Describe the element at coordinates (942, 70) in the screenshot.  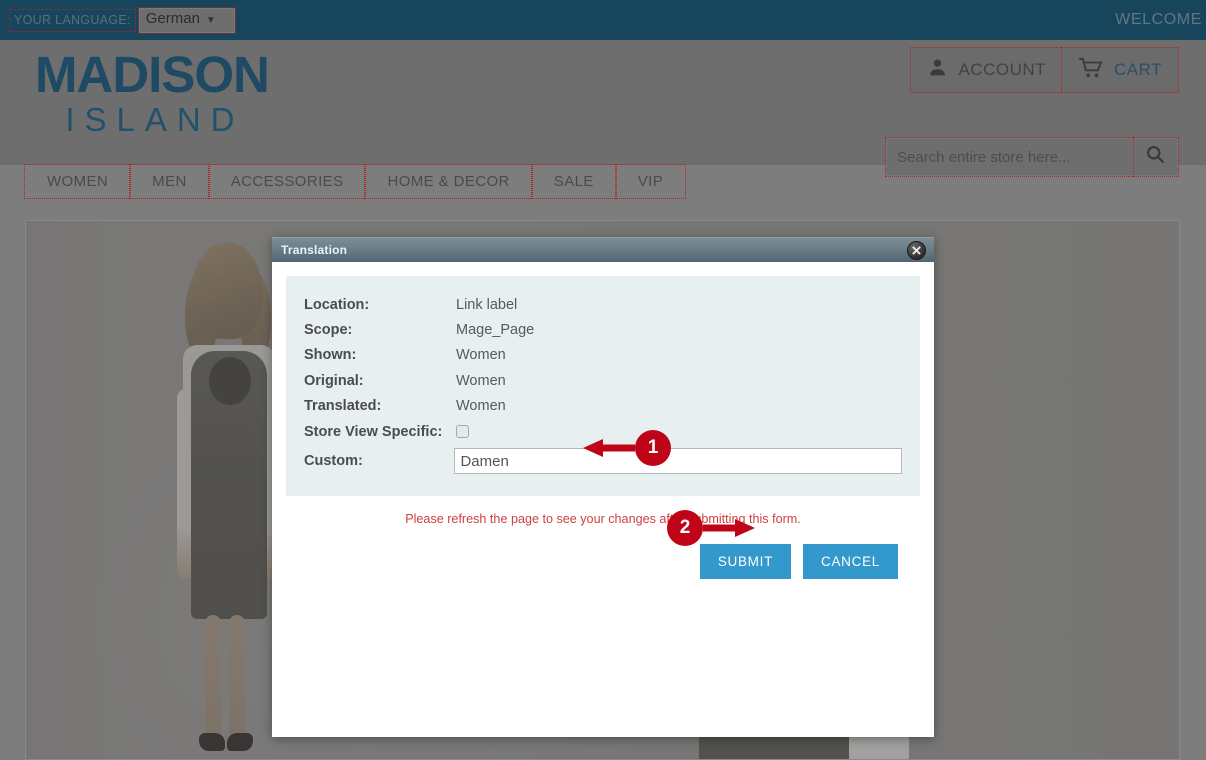
I see `user-icon` at that location.